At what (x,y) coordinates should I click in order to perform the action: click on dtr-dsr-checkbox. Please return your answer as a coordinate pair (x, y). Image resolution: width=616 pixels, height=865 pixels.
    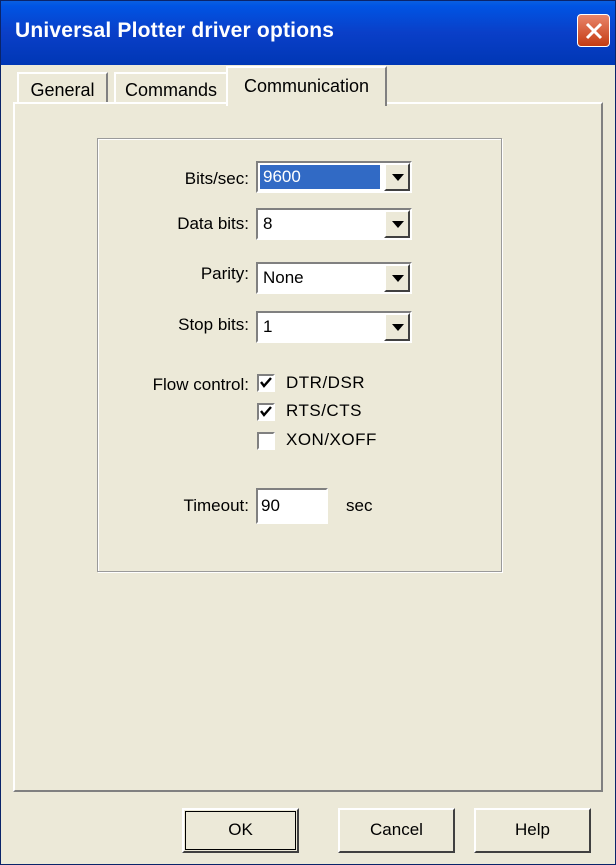
    Looking at the image, I should click on (266, 383).